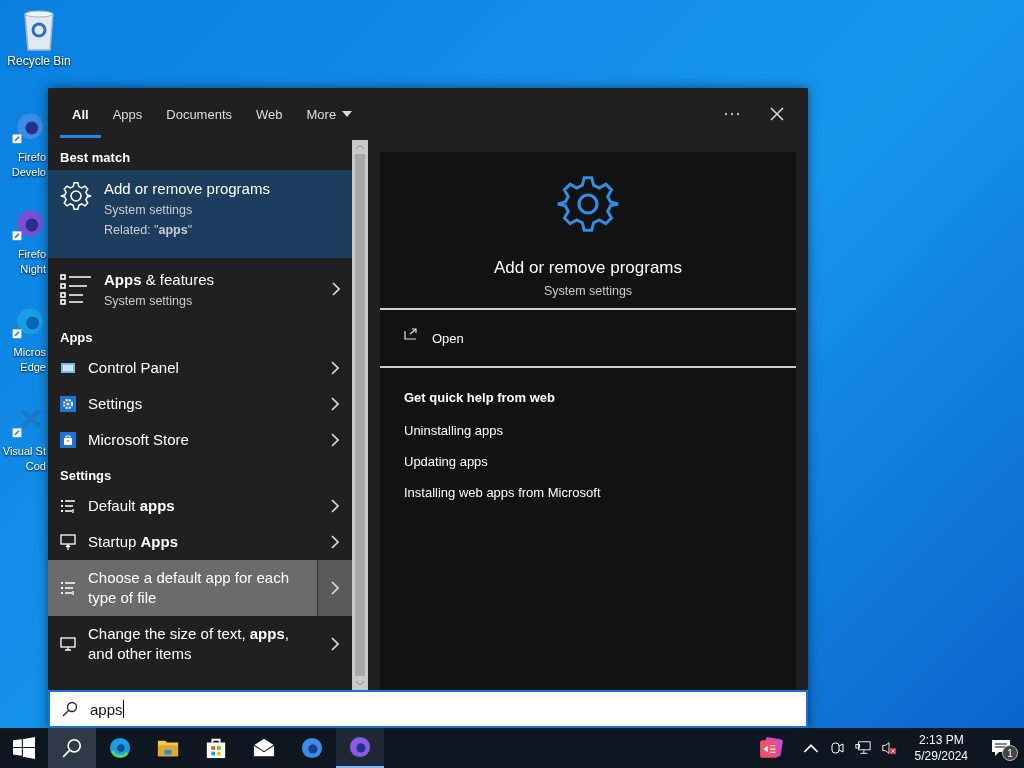 The image size is (1024, 768). What do you see at coordinates (95, 158) in the screenshot?
I see `section-heading: Best match` at bounding box center [95, 158].